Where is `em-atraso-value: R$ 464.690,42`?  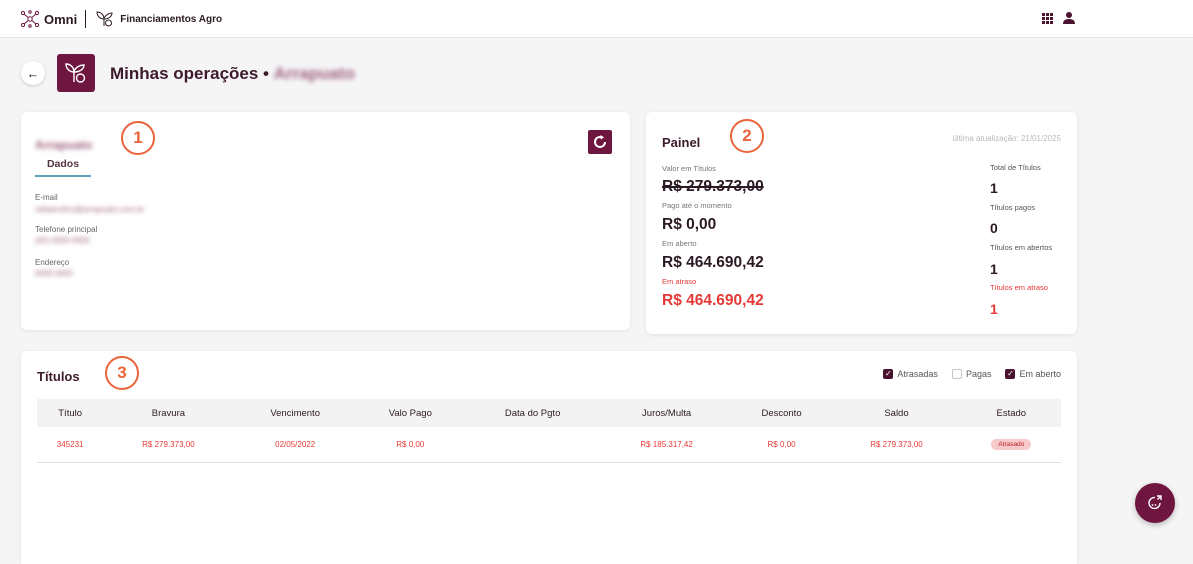
em-atraso-value: R$ 464.690,42 is located at coordinates (713, 300).